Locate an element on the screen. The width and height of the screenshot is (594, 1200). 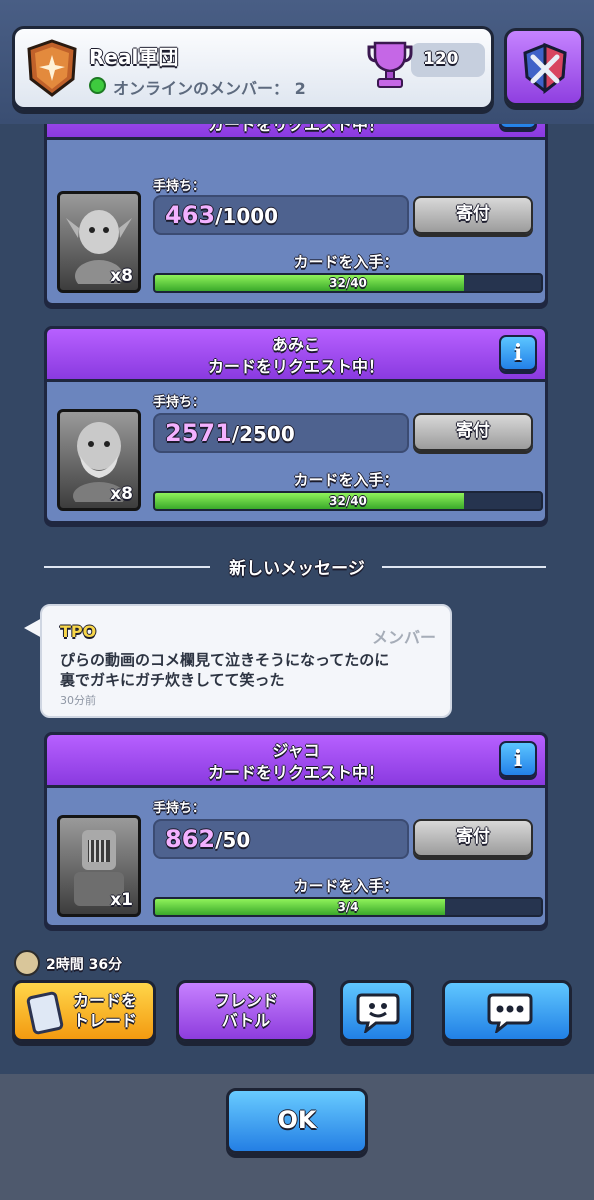
requester-name: ジャコ is located at coordinates (296, 750).